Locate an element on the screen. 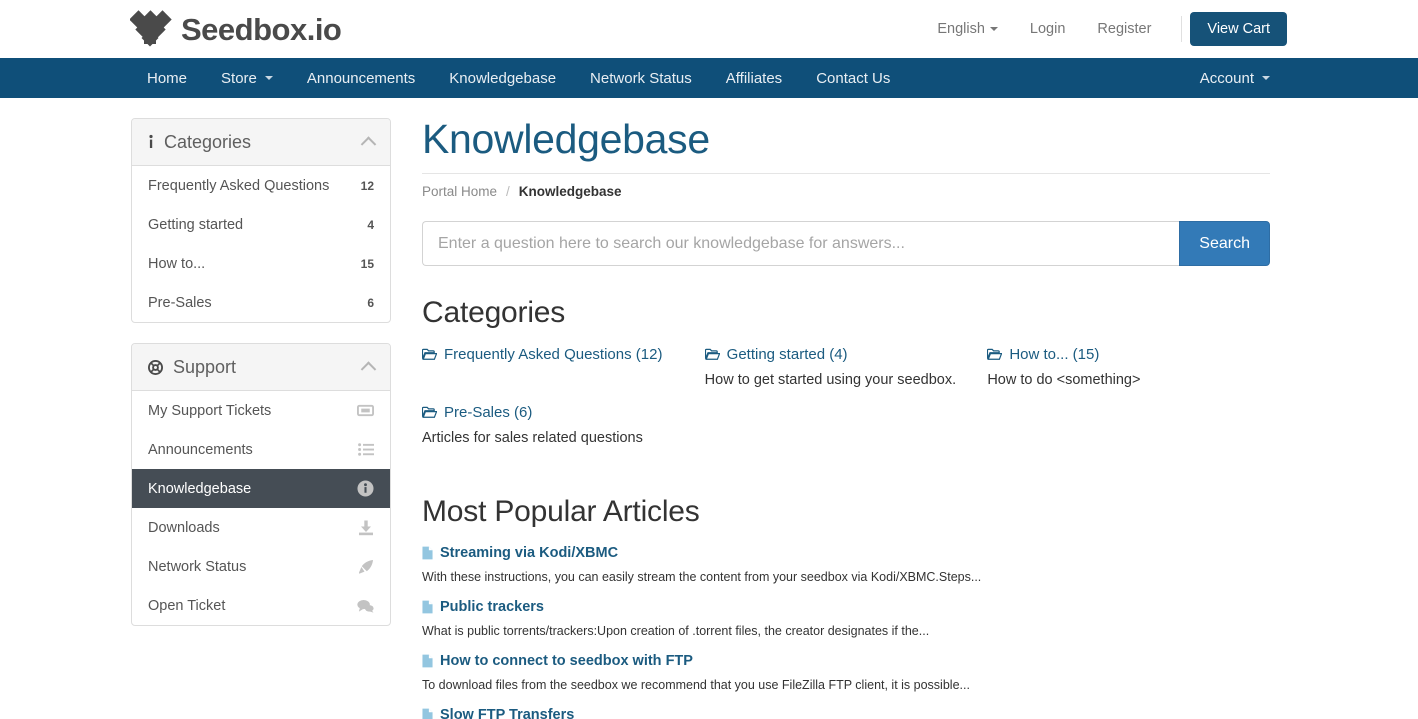 The image size is (1418, 719). info-icon is located at coordinates (151, 142).